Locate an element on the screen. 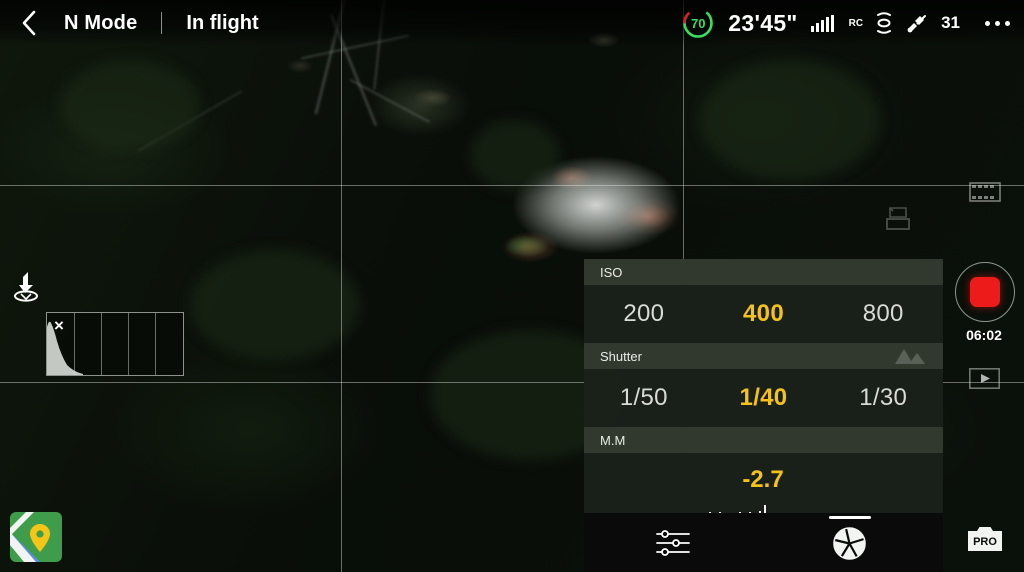 This screenshot has width=1024, height=572. svg-text: PRO is located at coordinates (985, 542).